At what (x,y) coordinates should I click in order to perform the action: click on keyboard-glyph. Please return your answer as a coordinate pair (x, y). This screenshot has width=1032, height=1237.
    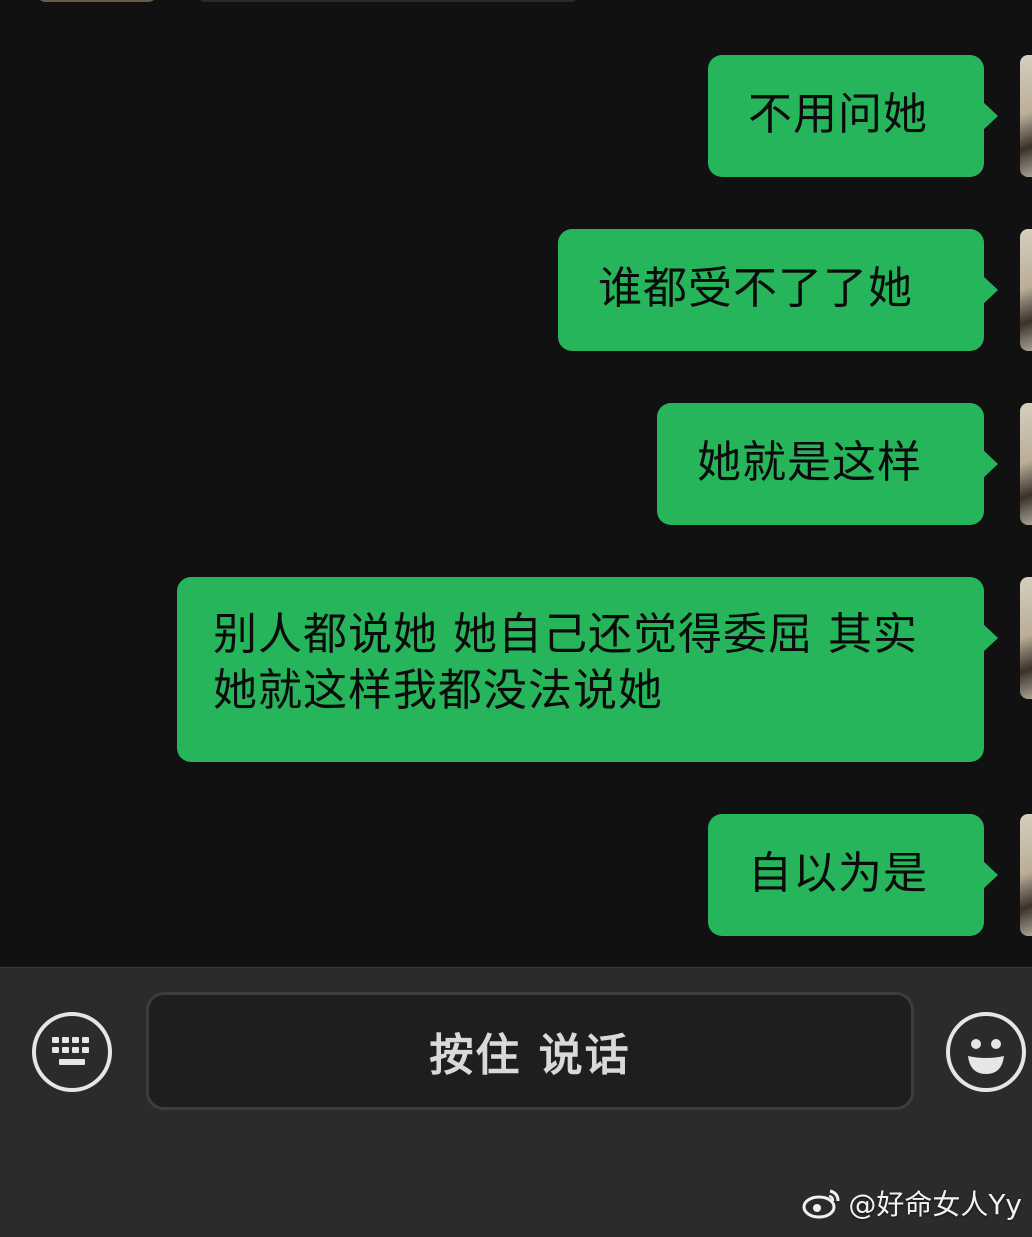
    Looking at the image, I should click on (70, 1051).